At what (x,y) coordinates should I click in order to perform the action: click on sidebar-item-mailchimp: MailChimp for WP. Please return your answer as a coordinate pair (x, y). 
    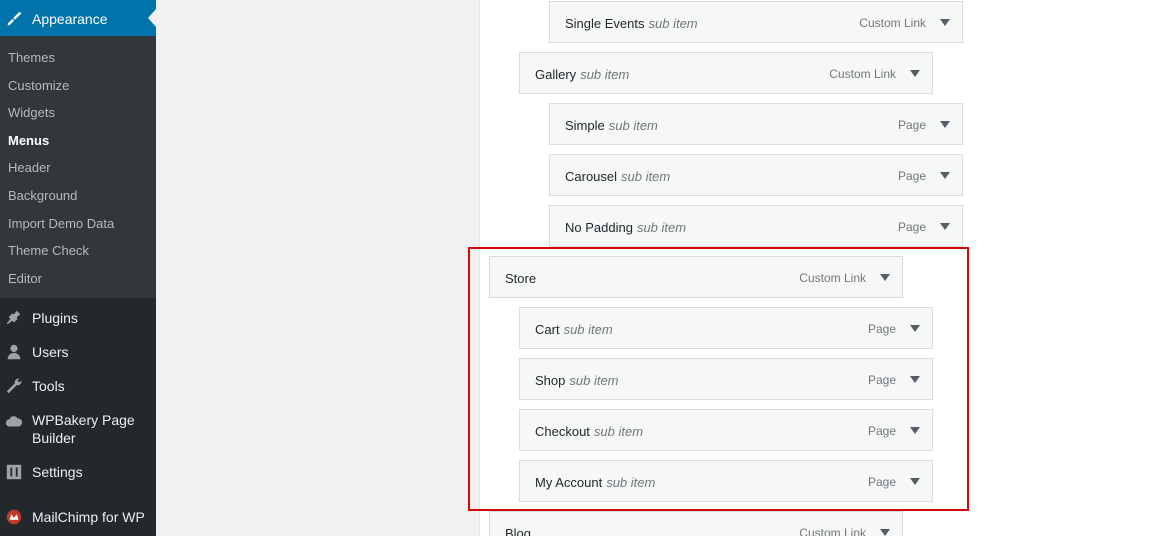
    Looking at the image, I should click on (78, 518).